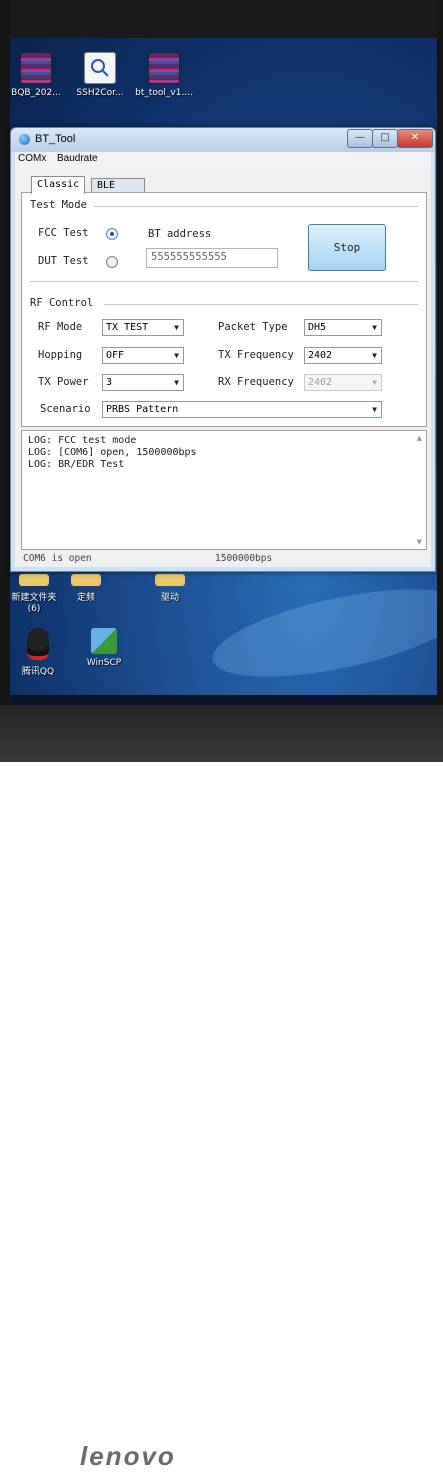 This screenshot has height=1472, width=443. What do you see at coordinates (32, 158) in the screenshot?
I see `menu-comx: COMx` at bounding box center [32, 158].